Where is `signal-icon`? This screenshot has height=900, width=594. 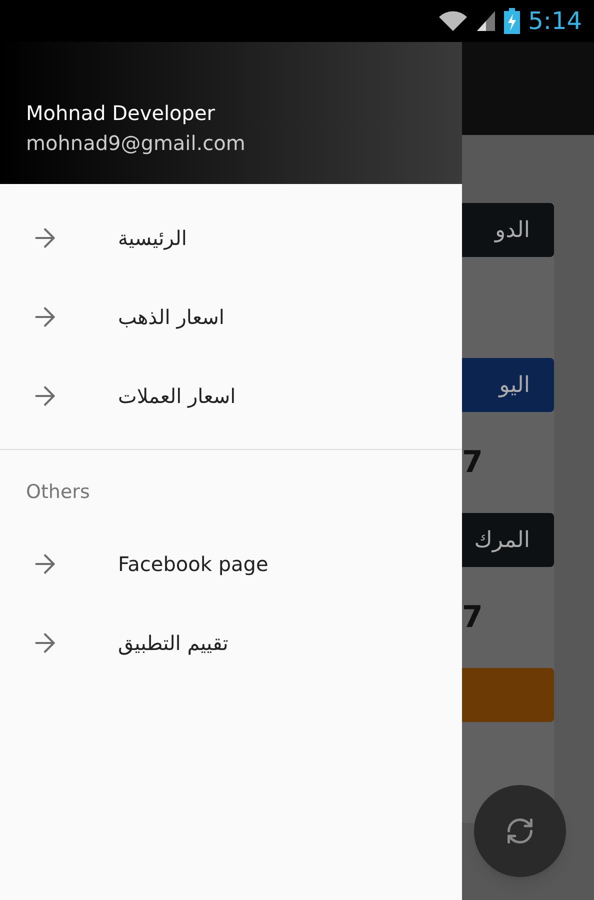
signal-icon is located at coordinates (486, 21).